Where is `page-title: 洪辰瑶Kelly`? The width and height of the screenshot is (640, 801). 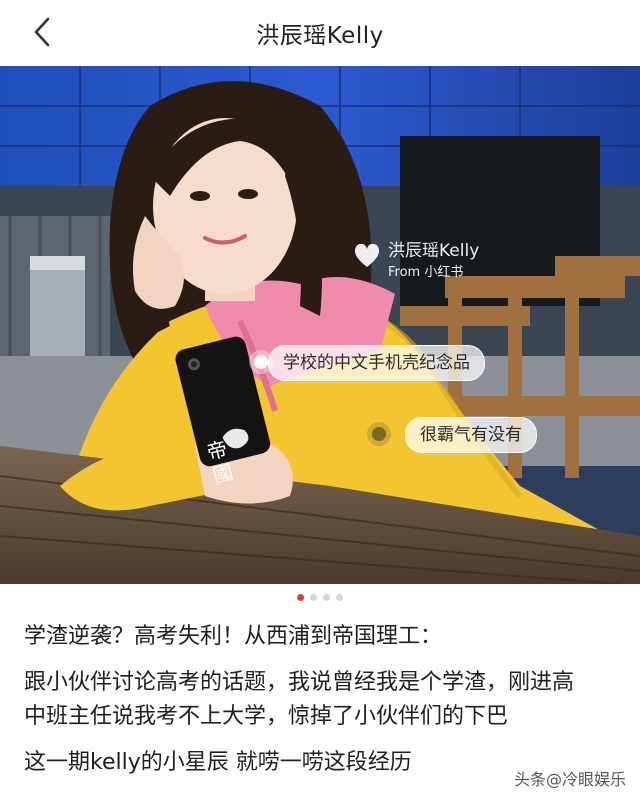
page-title: 洪辰瑶Kelly is located at coordinates (320, 36).